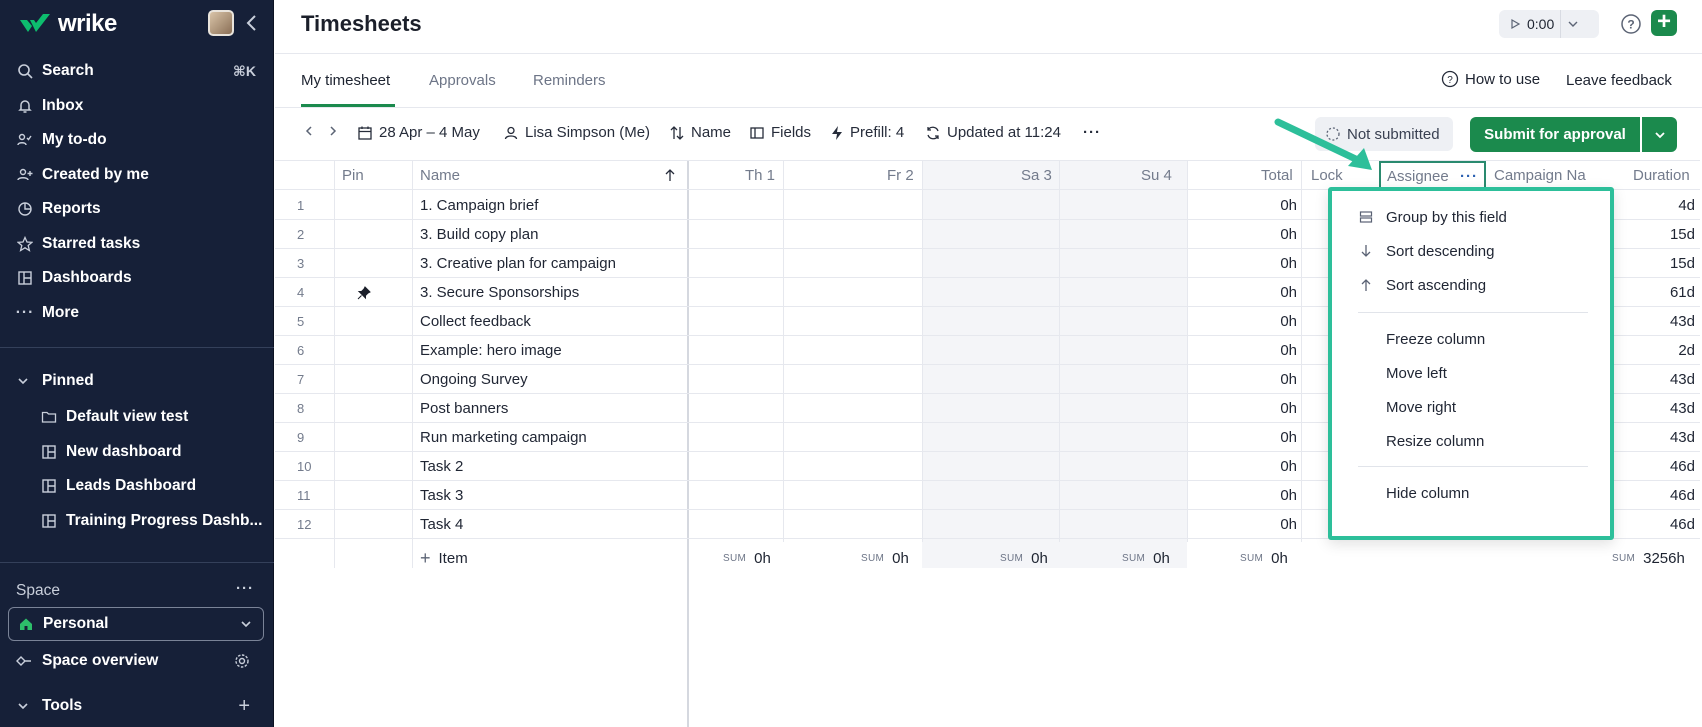 This screenshot has height=727, width=1702. Describe the element at coordinates (867, 132) in the screenshot. I see `prefill-button: Prefill: 4` at that location.